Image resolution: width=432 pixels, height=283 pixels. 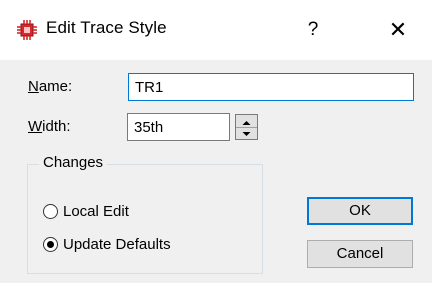 I want to click on local-edit-label: Local Edit, so click(x=96, y=211).